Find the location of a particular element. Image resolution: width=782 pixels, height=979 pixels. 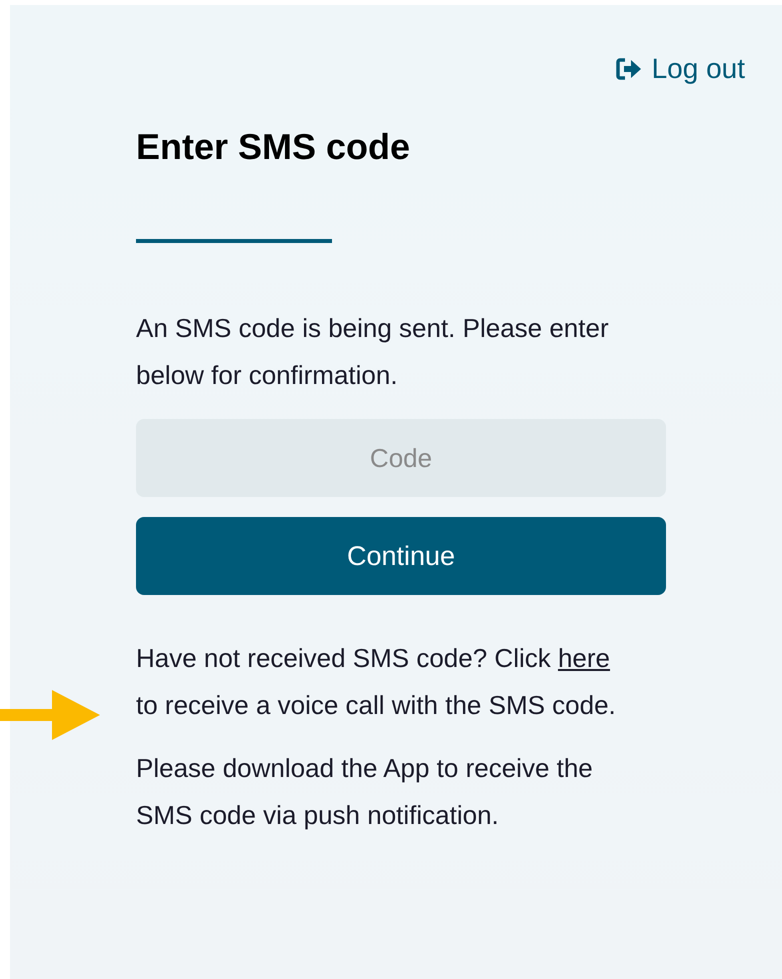

page-title: Enter SMS code is located at coordinates (274, 147).